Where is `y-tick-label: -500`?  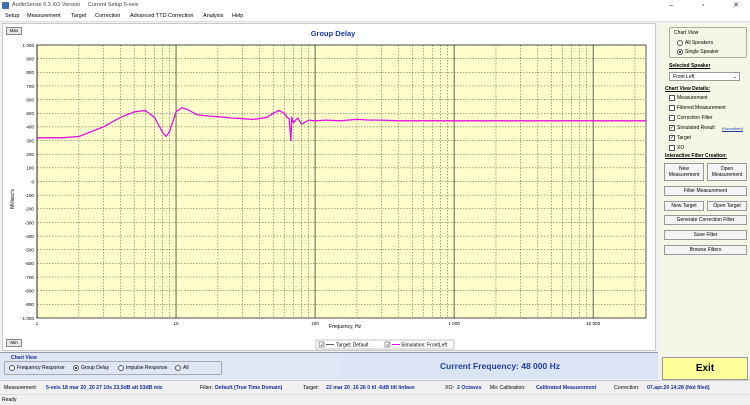 y-tick-label: -500 is located at coordinates (30, 250).